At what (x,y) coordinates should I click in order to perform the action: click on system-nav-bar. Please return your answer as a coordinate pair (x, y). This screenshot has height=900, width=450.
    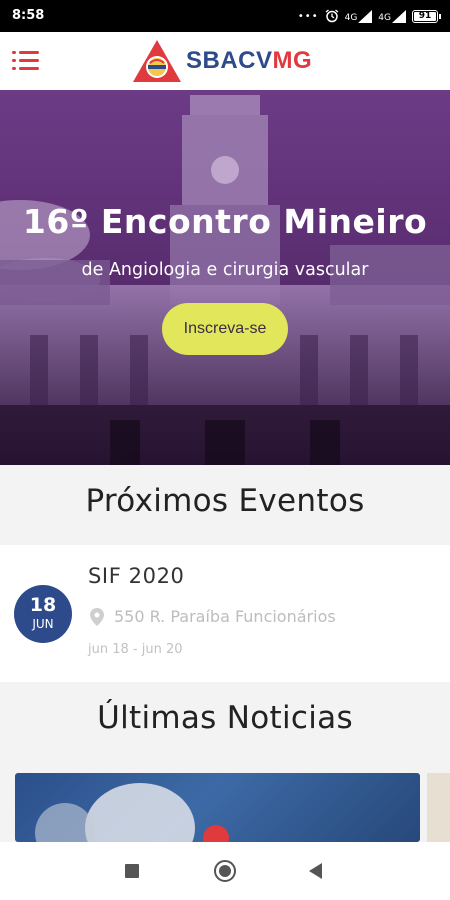
    Looking at the image, I should click on (225, 871).